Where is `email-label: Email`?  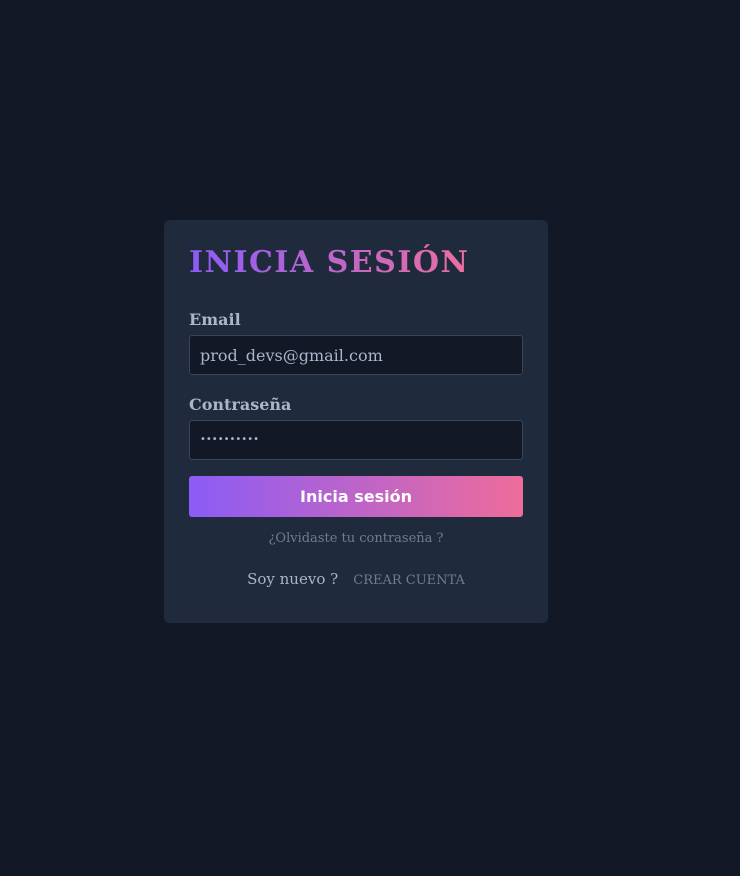 email-label: Email is located at coordinates (215, 319).